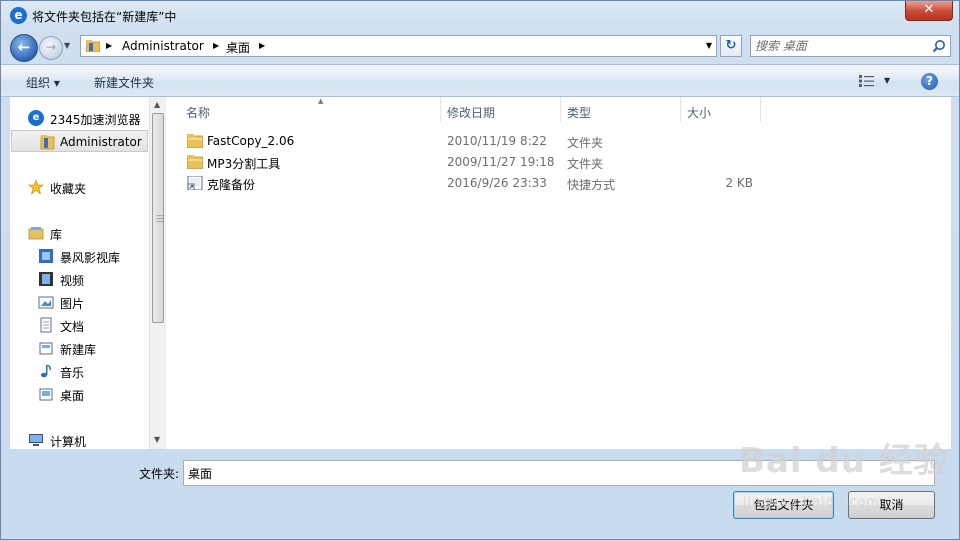 The image size is (960, 541). I want to click on column-header-size: 大小, so click(720, 109).